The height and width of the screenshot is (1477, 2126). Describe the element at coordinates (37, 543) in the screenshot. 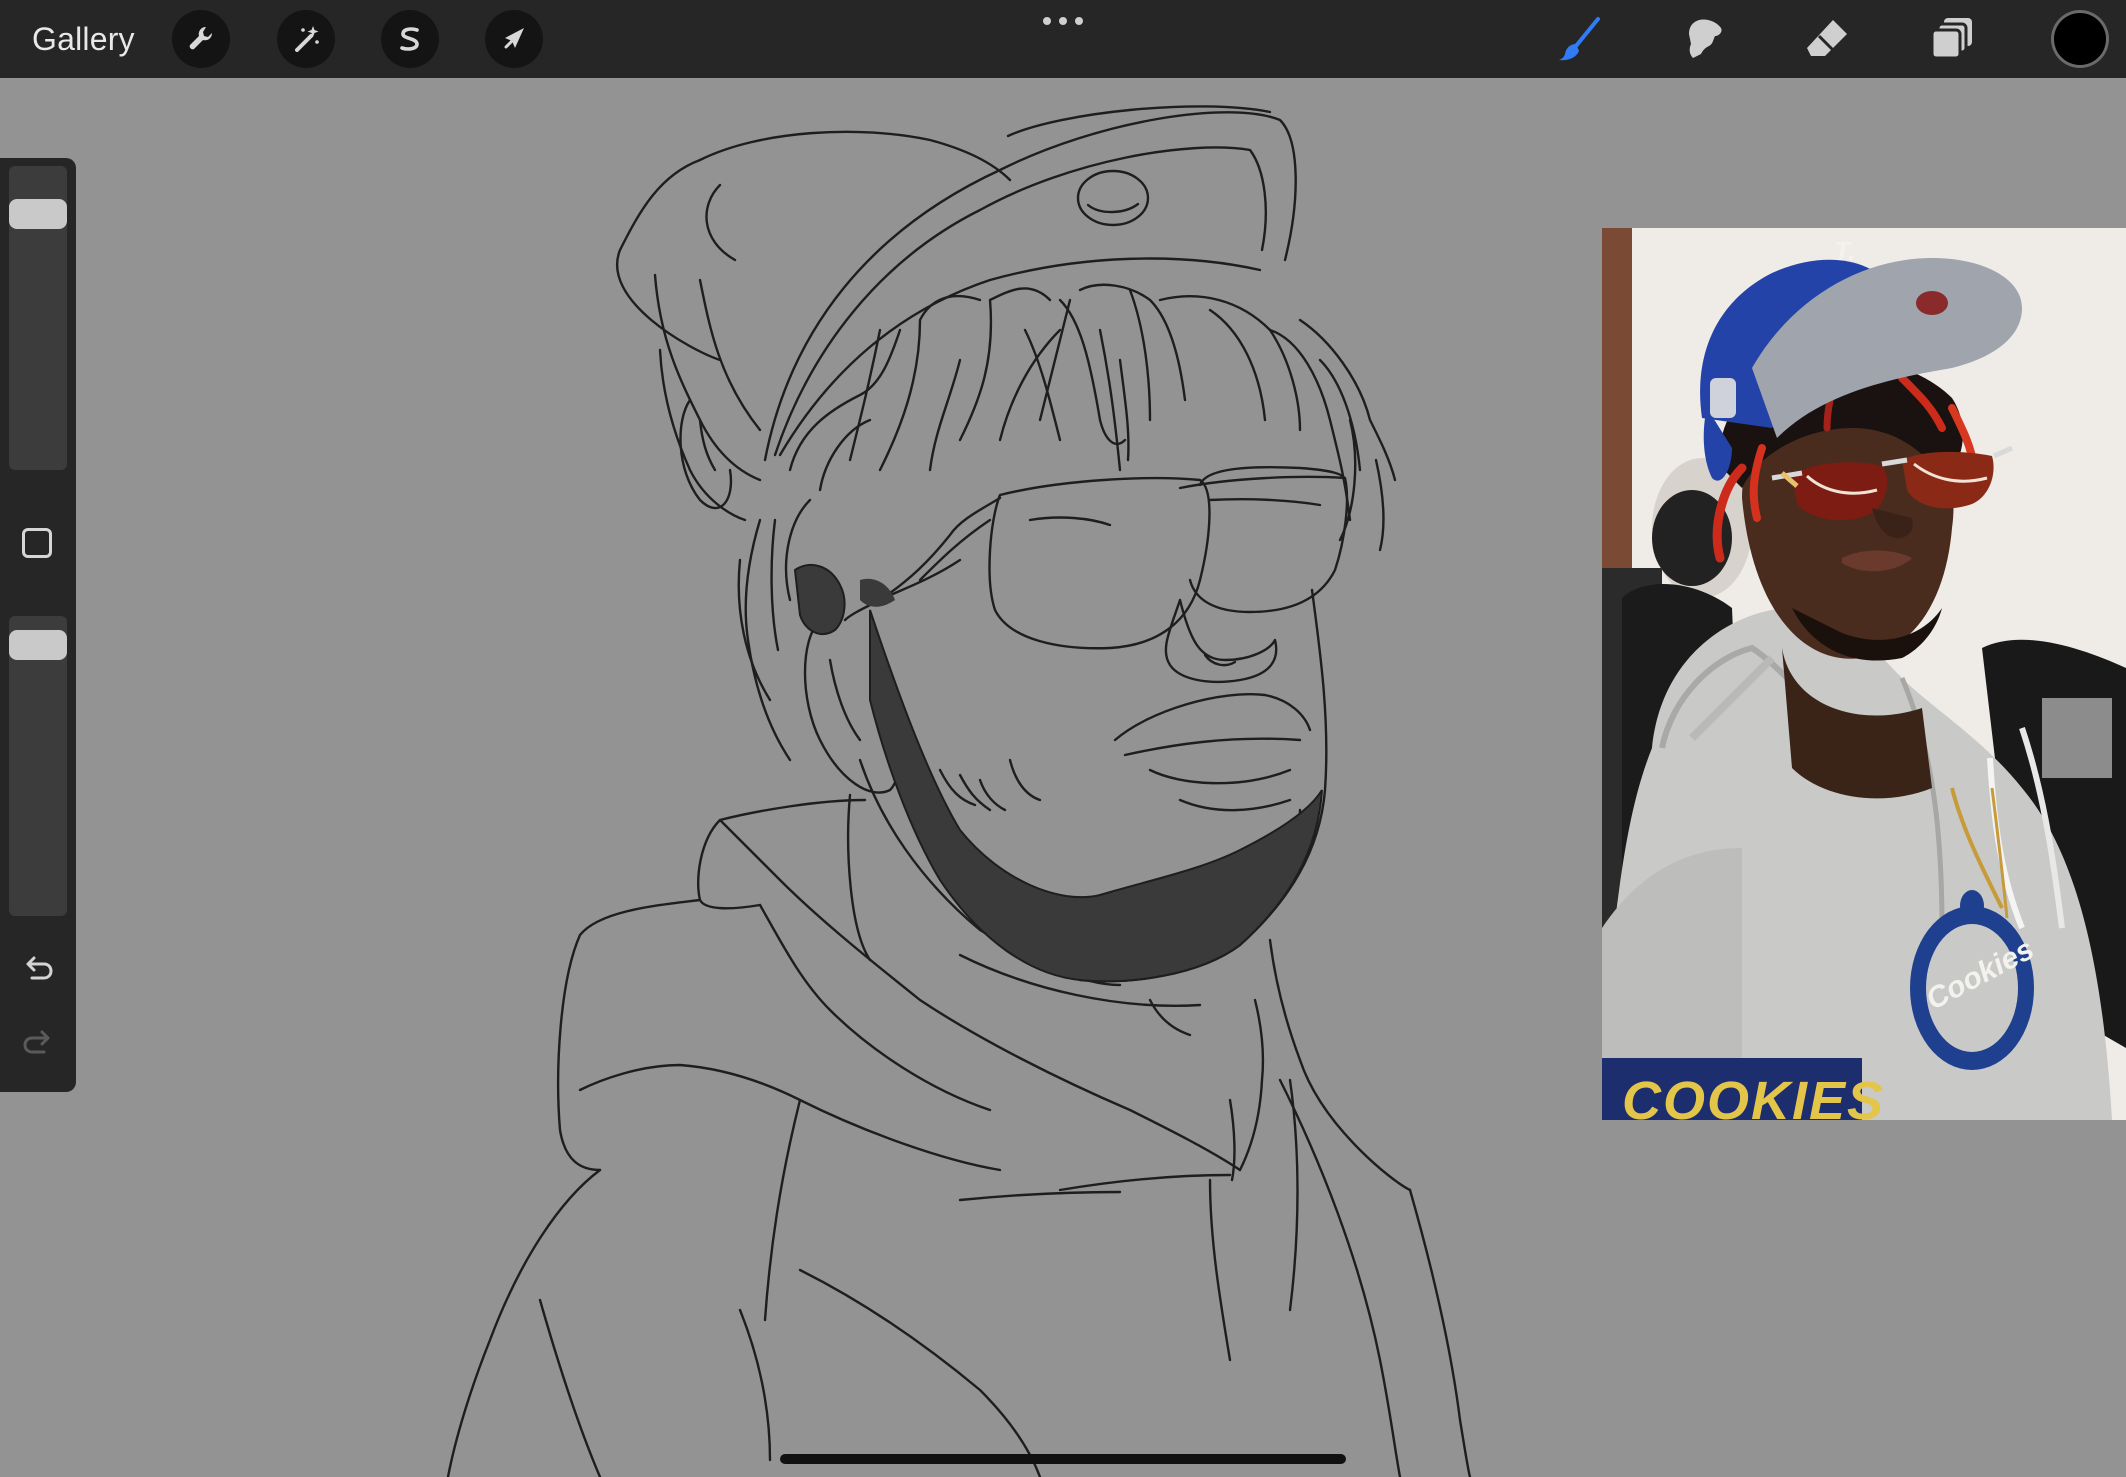

I see `square-icon` at that location.